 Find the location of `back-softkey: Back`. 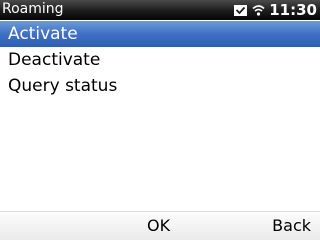

back-softkey: Back is located at coordinates (291, 226).